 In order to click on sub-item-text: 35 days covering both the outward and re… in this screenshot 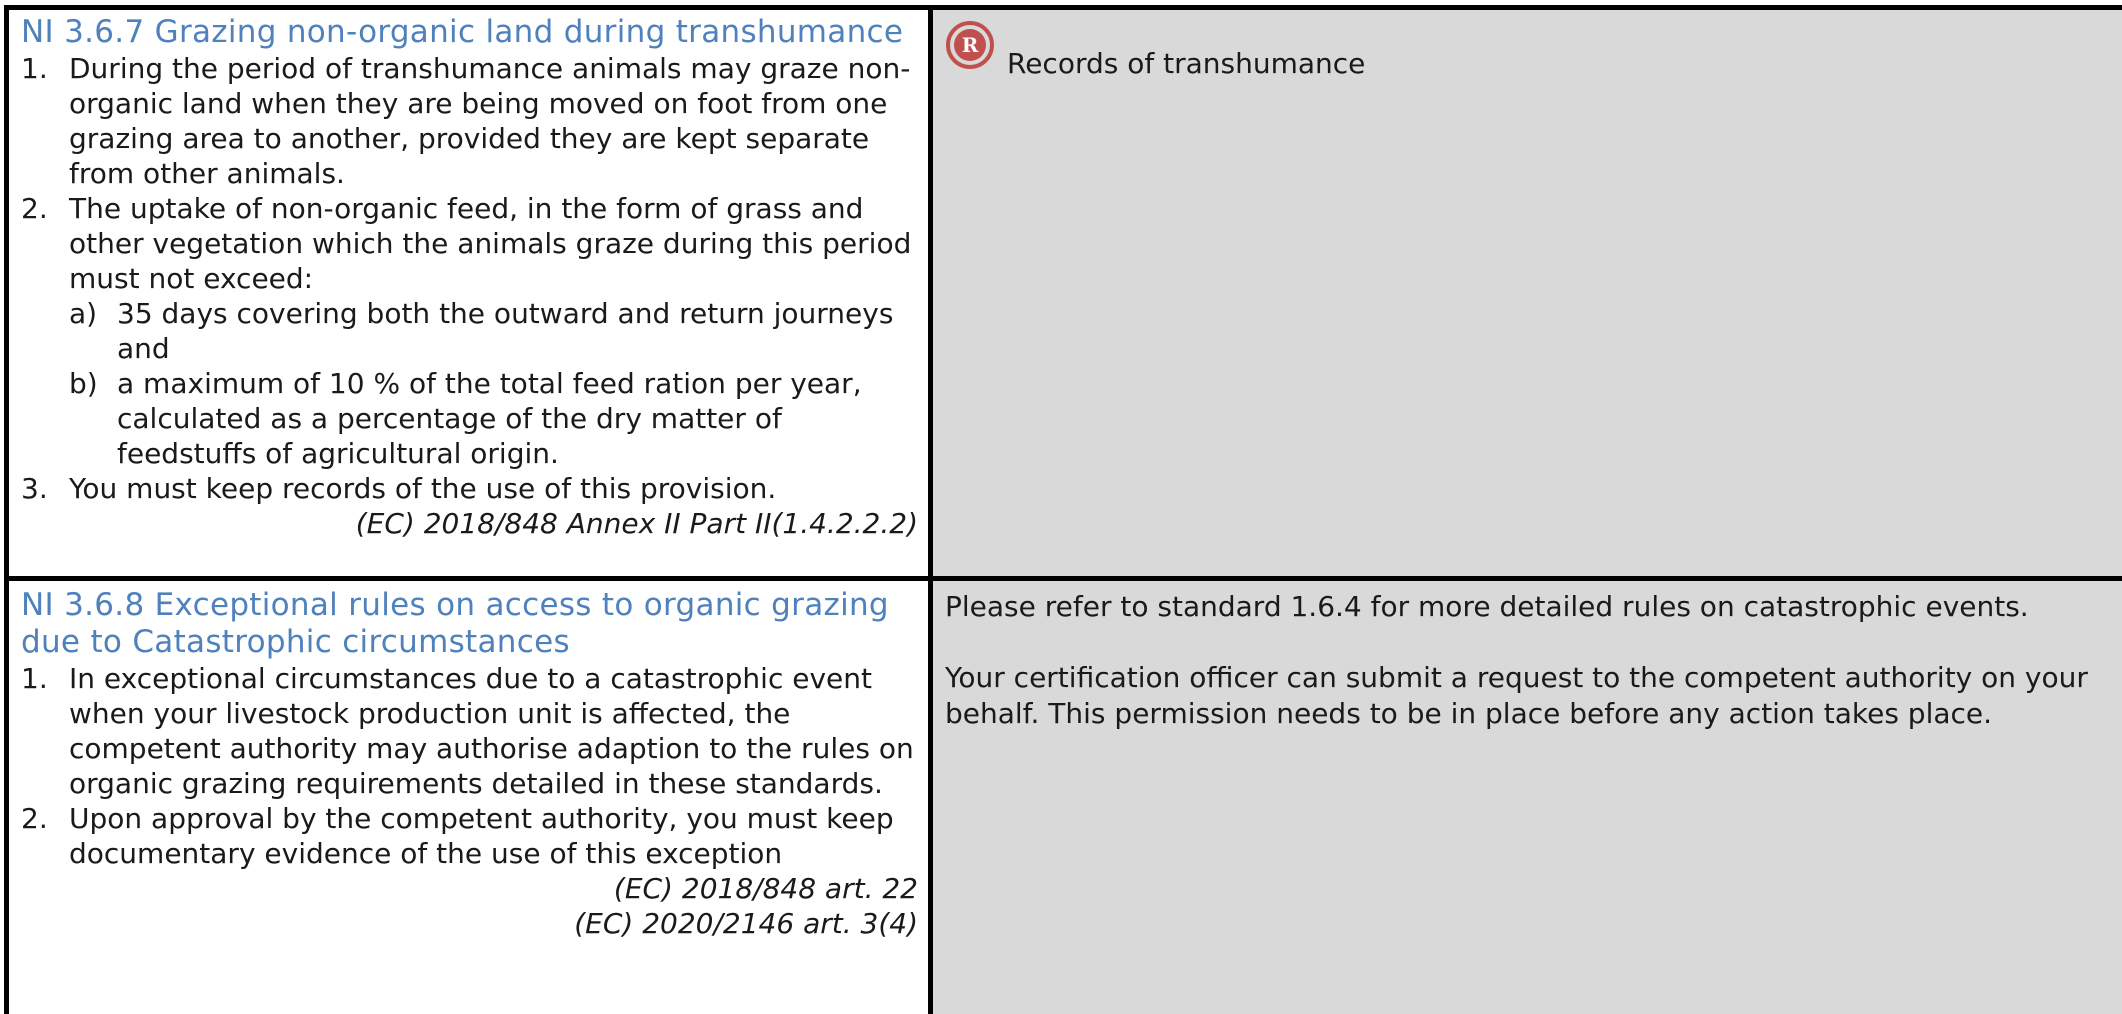, I will do `click(505, 331)`.